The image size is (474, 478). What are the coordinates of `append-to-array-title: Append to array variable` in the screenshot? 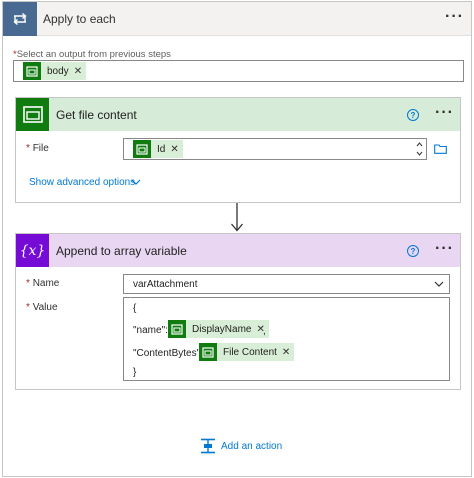 It's located at (121, 251).